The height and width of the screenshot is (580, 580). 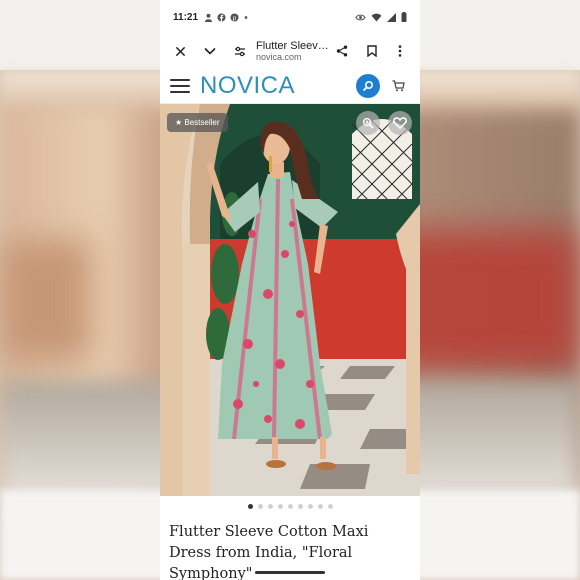 I want to click on close-tab-button, so click(x=180, y=51).